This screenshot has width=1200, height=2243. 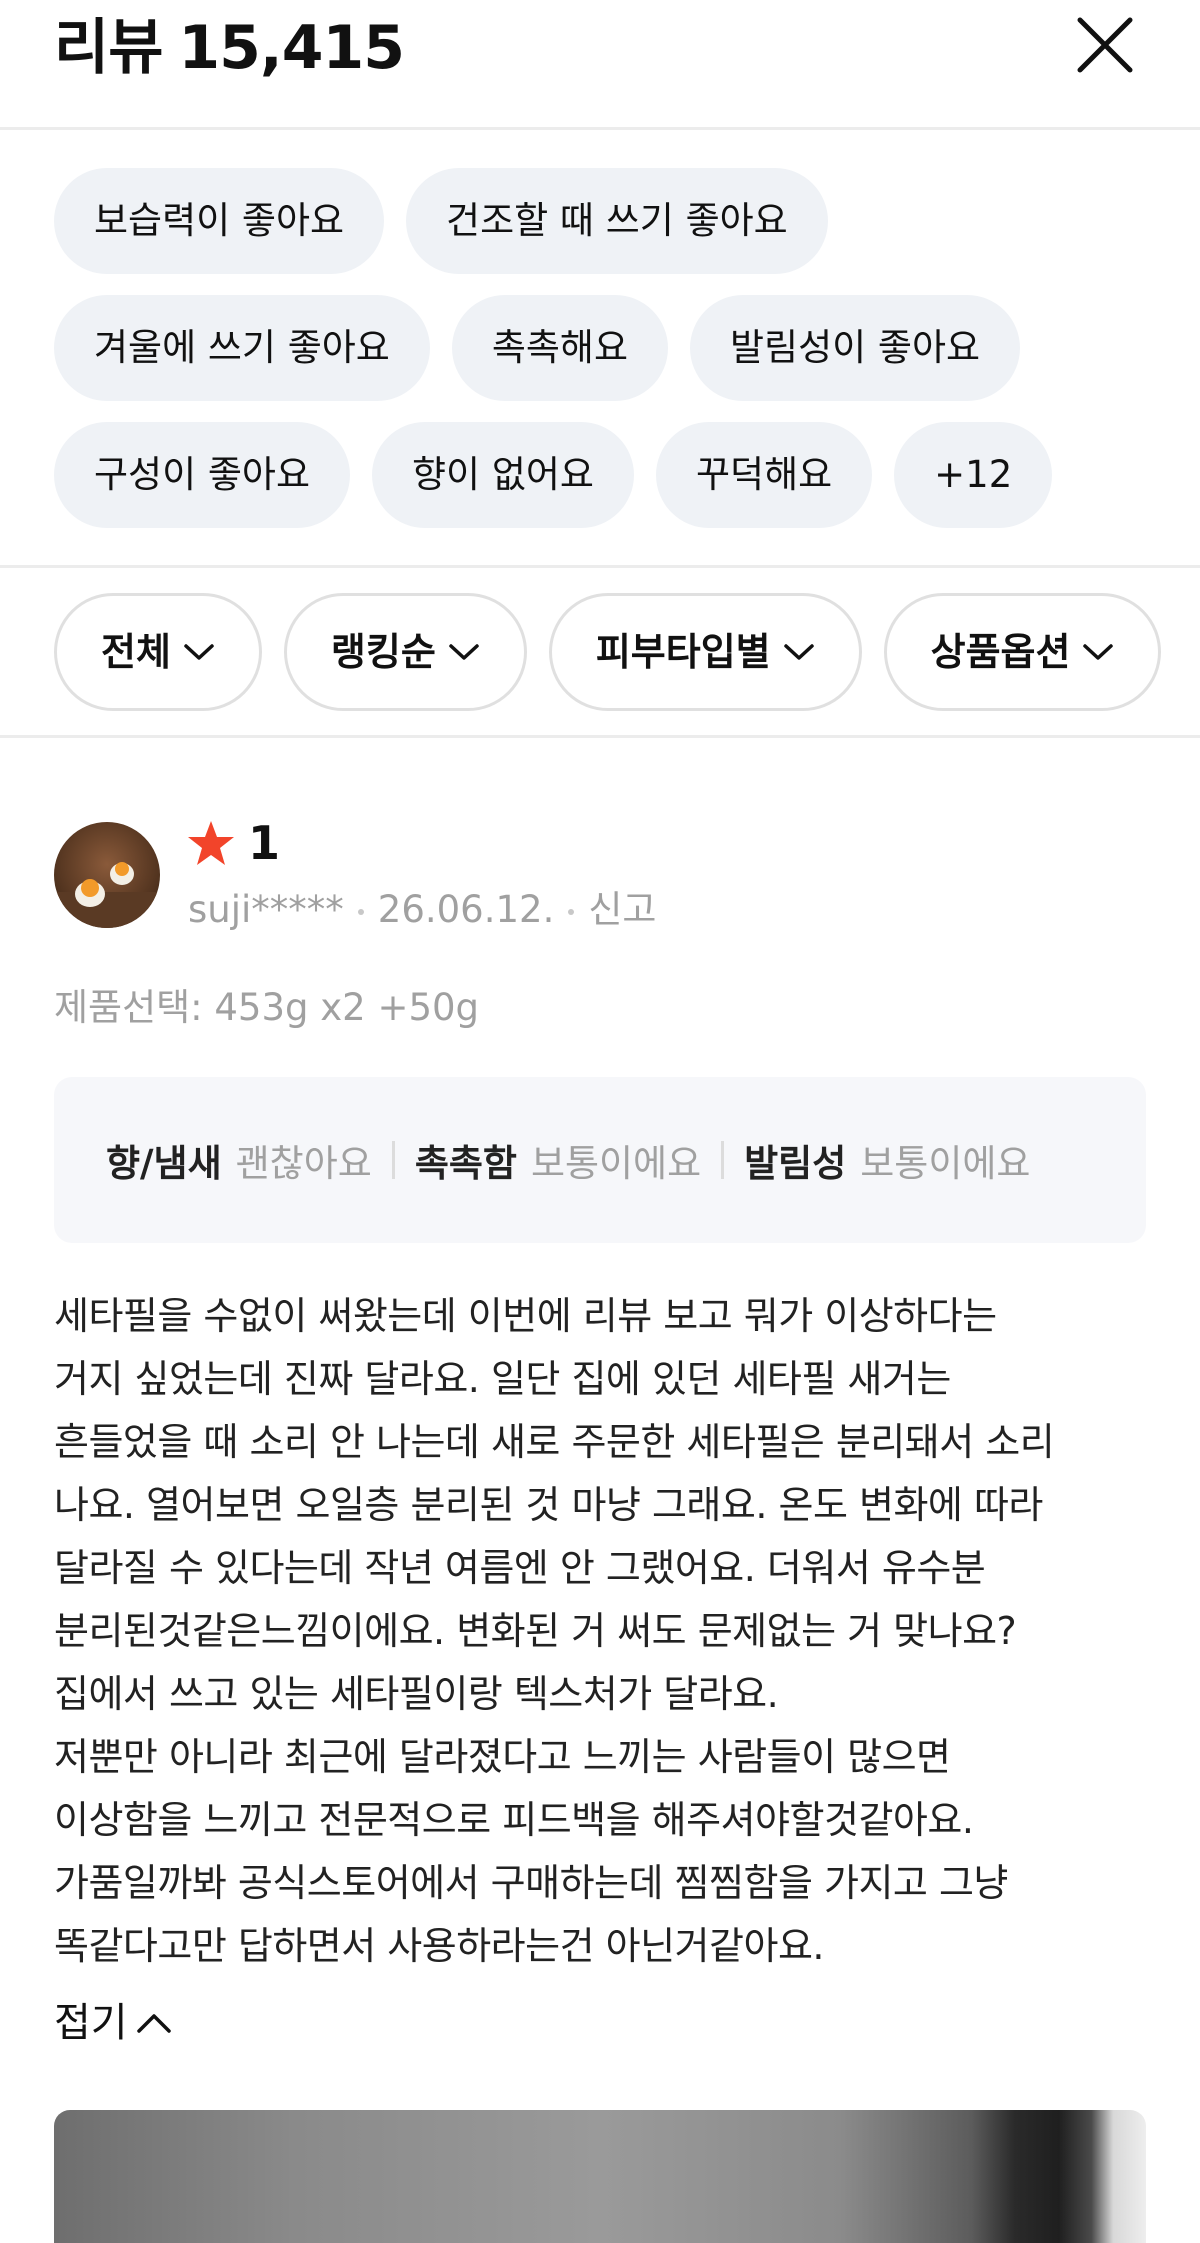 What do you see at coordinates (211, 843) in the screenshot?
I see `star-icon` at bounding box center [211, 843].